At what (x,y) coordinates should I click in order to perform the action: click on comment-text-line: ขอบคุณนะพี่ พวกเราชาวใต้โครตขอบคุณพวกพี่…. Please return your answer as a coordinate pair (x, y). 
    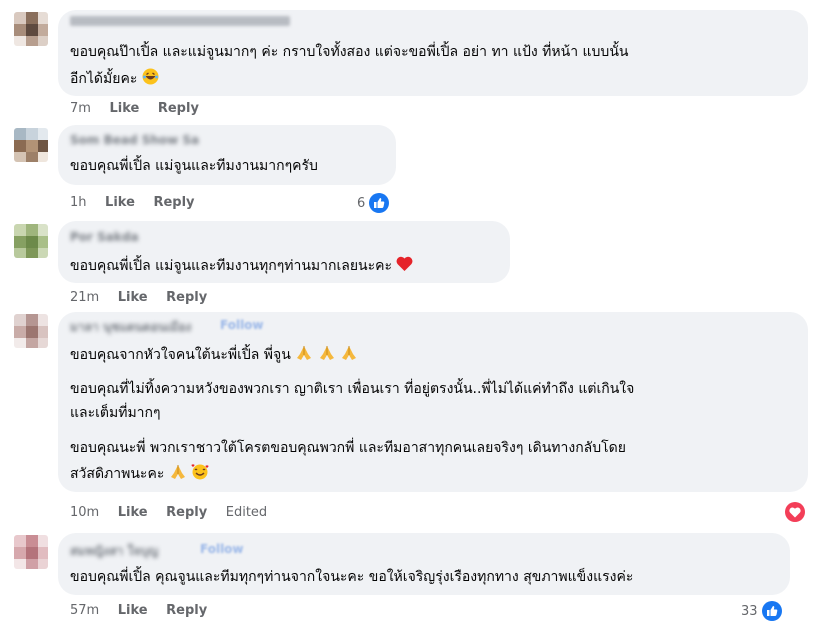
    Looking at the image, I should click on (348, 448).